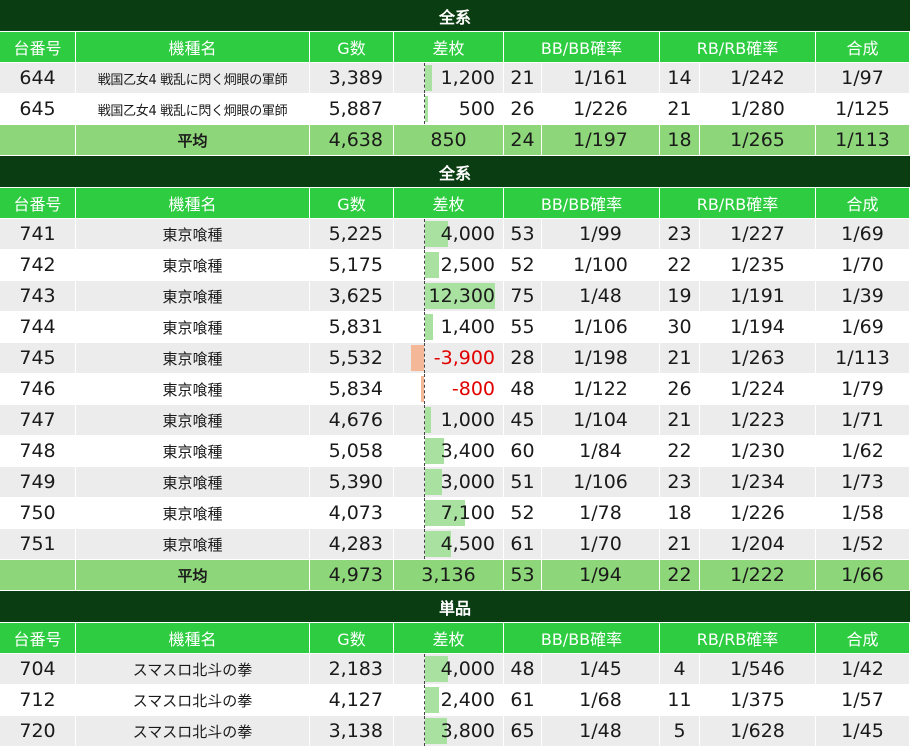  What do you see at coordinates (758, 327) in the screenshot?
I see `rb-rate: 1/194` at bounding box center [758, 327].